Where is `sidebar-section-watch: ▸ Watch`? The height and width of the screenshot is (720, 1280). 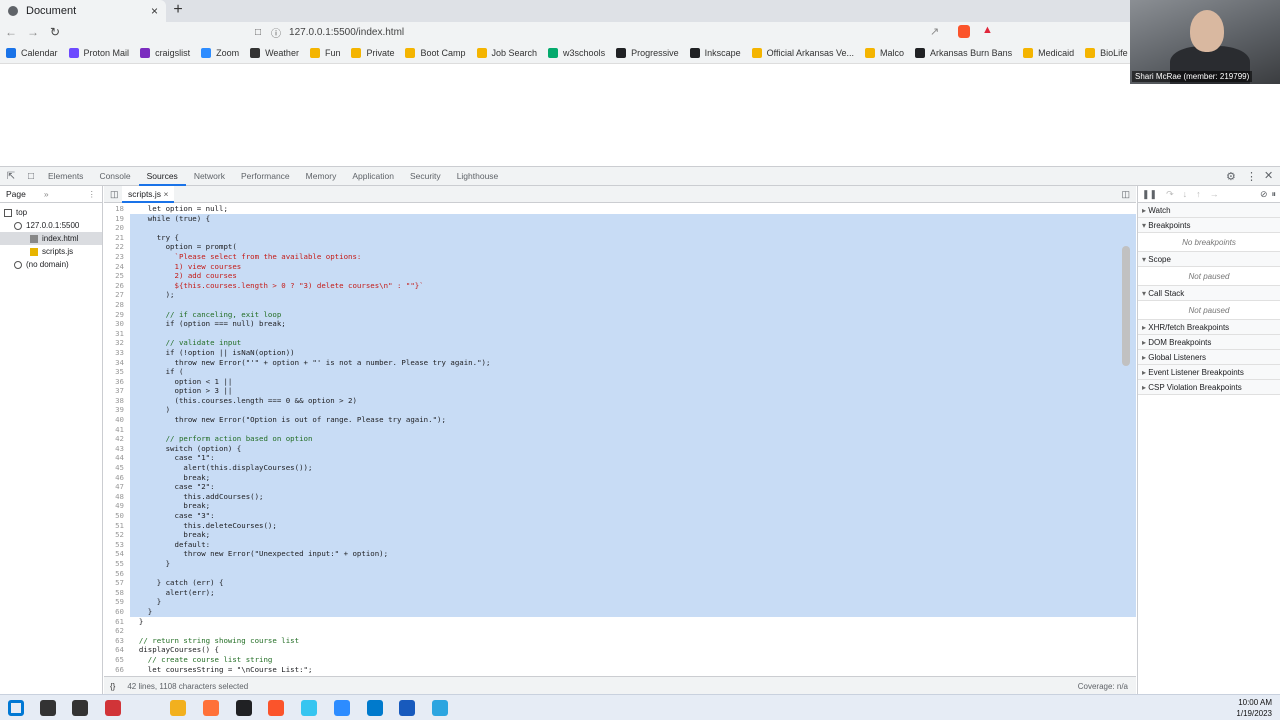 sidebar-section-watch: ▸ Watch is located at coordinates (1209, 210).